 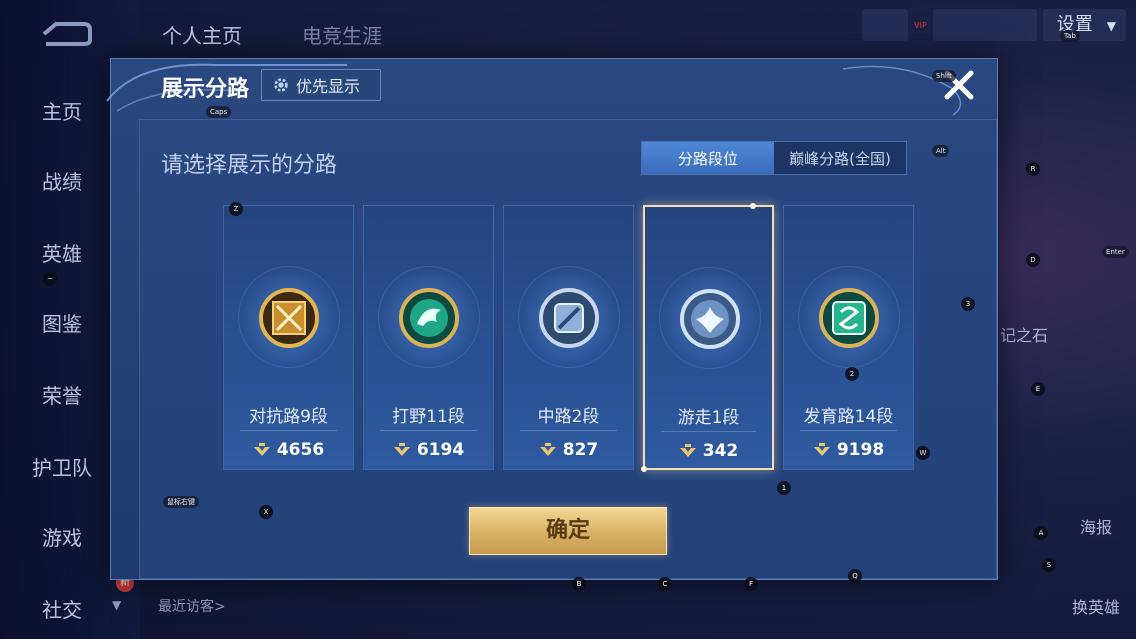 I want to click on key-hint-alt: Alt, so click(x=941, y=151).